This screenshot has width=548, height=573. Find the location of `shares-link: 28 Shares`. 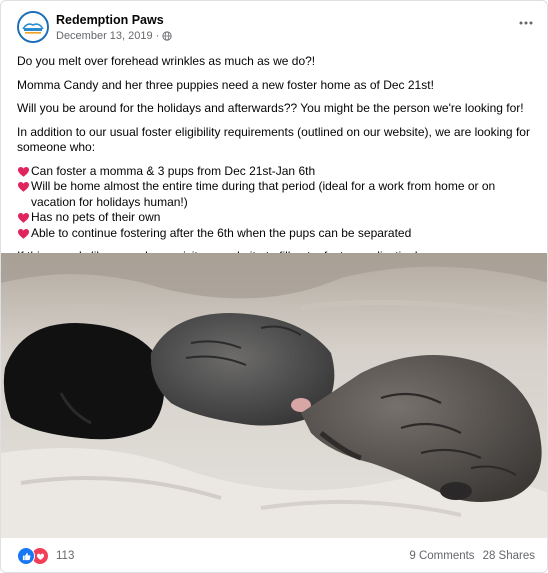

shares-link: 28 Shares is located at coordinates (509, 556).